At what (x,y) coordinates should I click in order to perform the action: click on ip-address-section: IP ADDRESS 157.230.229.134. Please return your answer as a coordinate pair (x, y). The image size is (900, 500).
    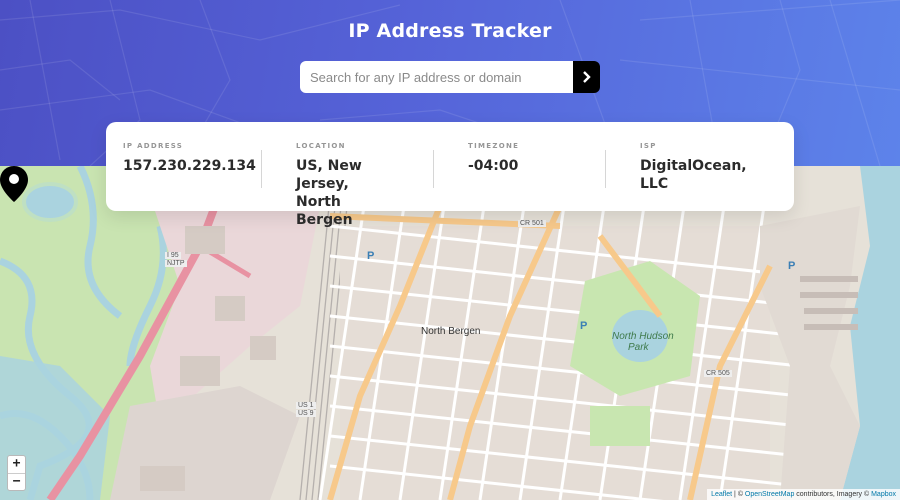
    Looking at the image, I should click on (183, 176).